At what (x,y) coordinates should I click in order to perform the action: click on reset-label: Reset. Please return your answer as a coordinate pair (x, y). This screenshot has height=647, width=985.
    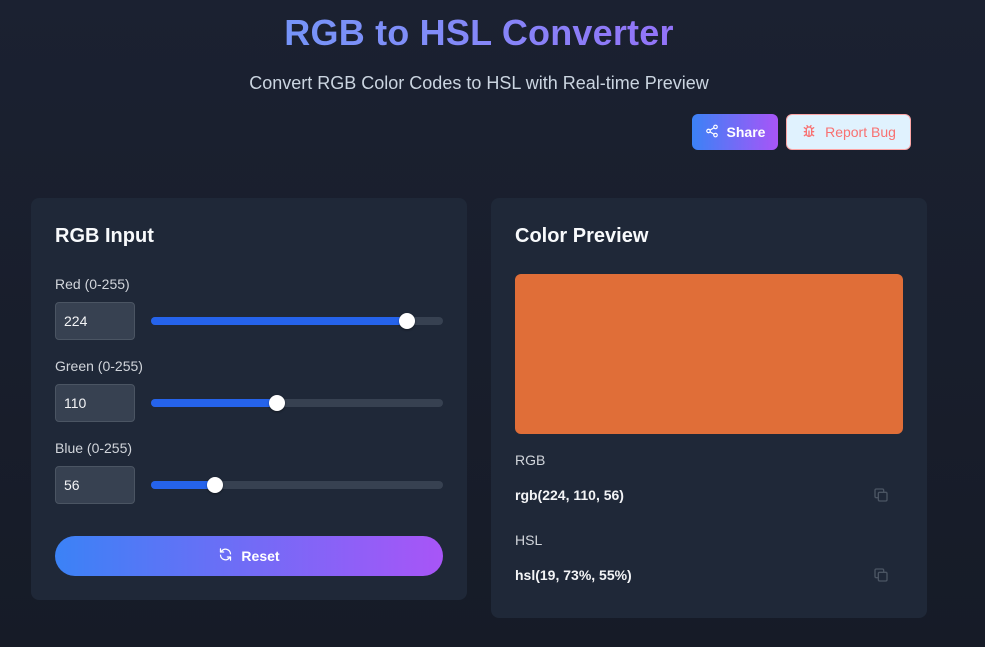
    Looking at the image, I should click on (260, 556).